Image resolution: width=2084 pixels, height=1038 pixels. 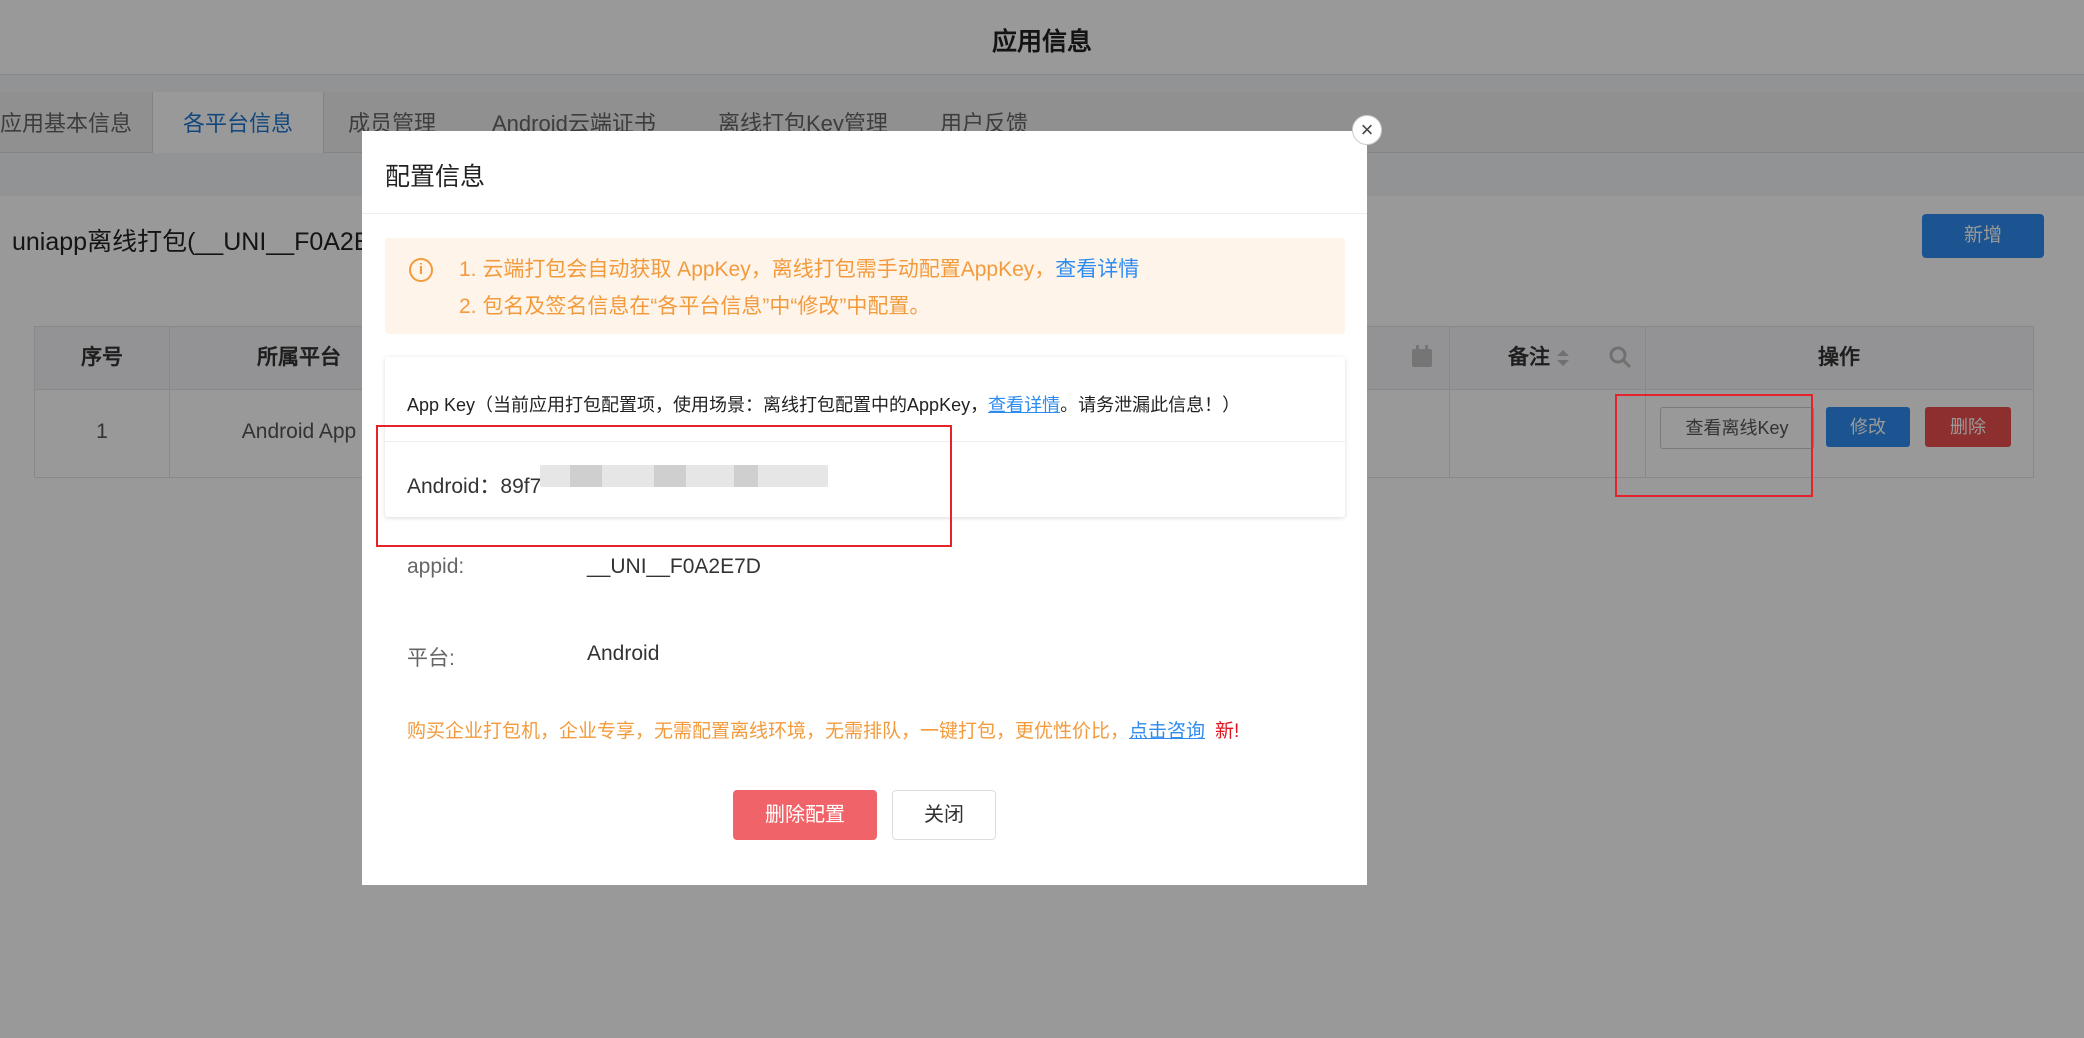 I want to click on appkey-header-prefix: App Key（当前应用打包配置项，使用场景：离线打包配置中的AppKey，, so click(x=698, y=405).